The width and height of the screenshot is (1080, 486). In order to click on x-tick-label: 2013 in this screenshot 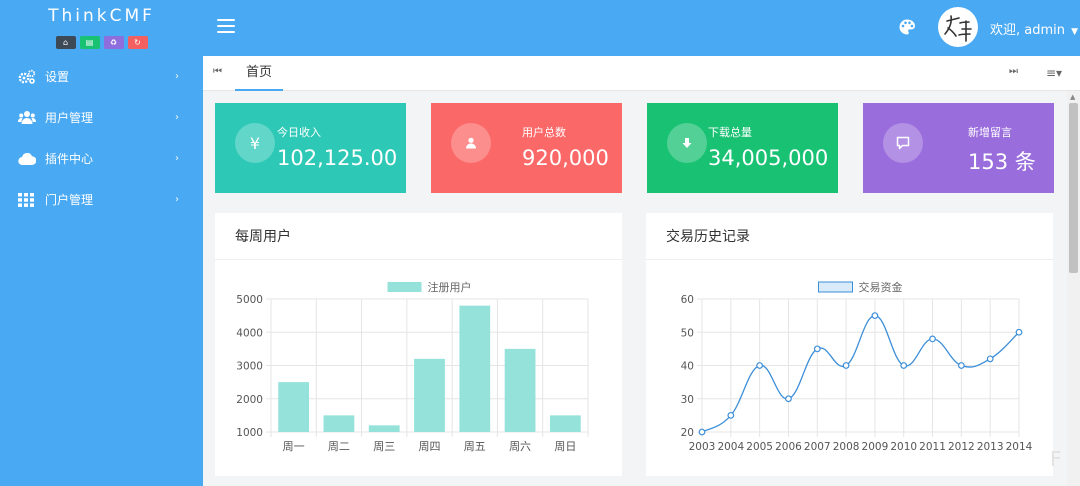, I will do `click(990, 447)`.